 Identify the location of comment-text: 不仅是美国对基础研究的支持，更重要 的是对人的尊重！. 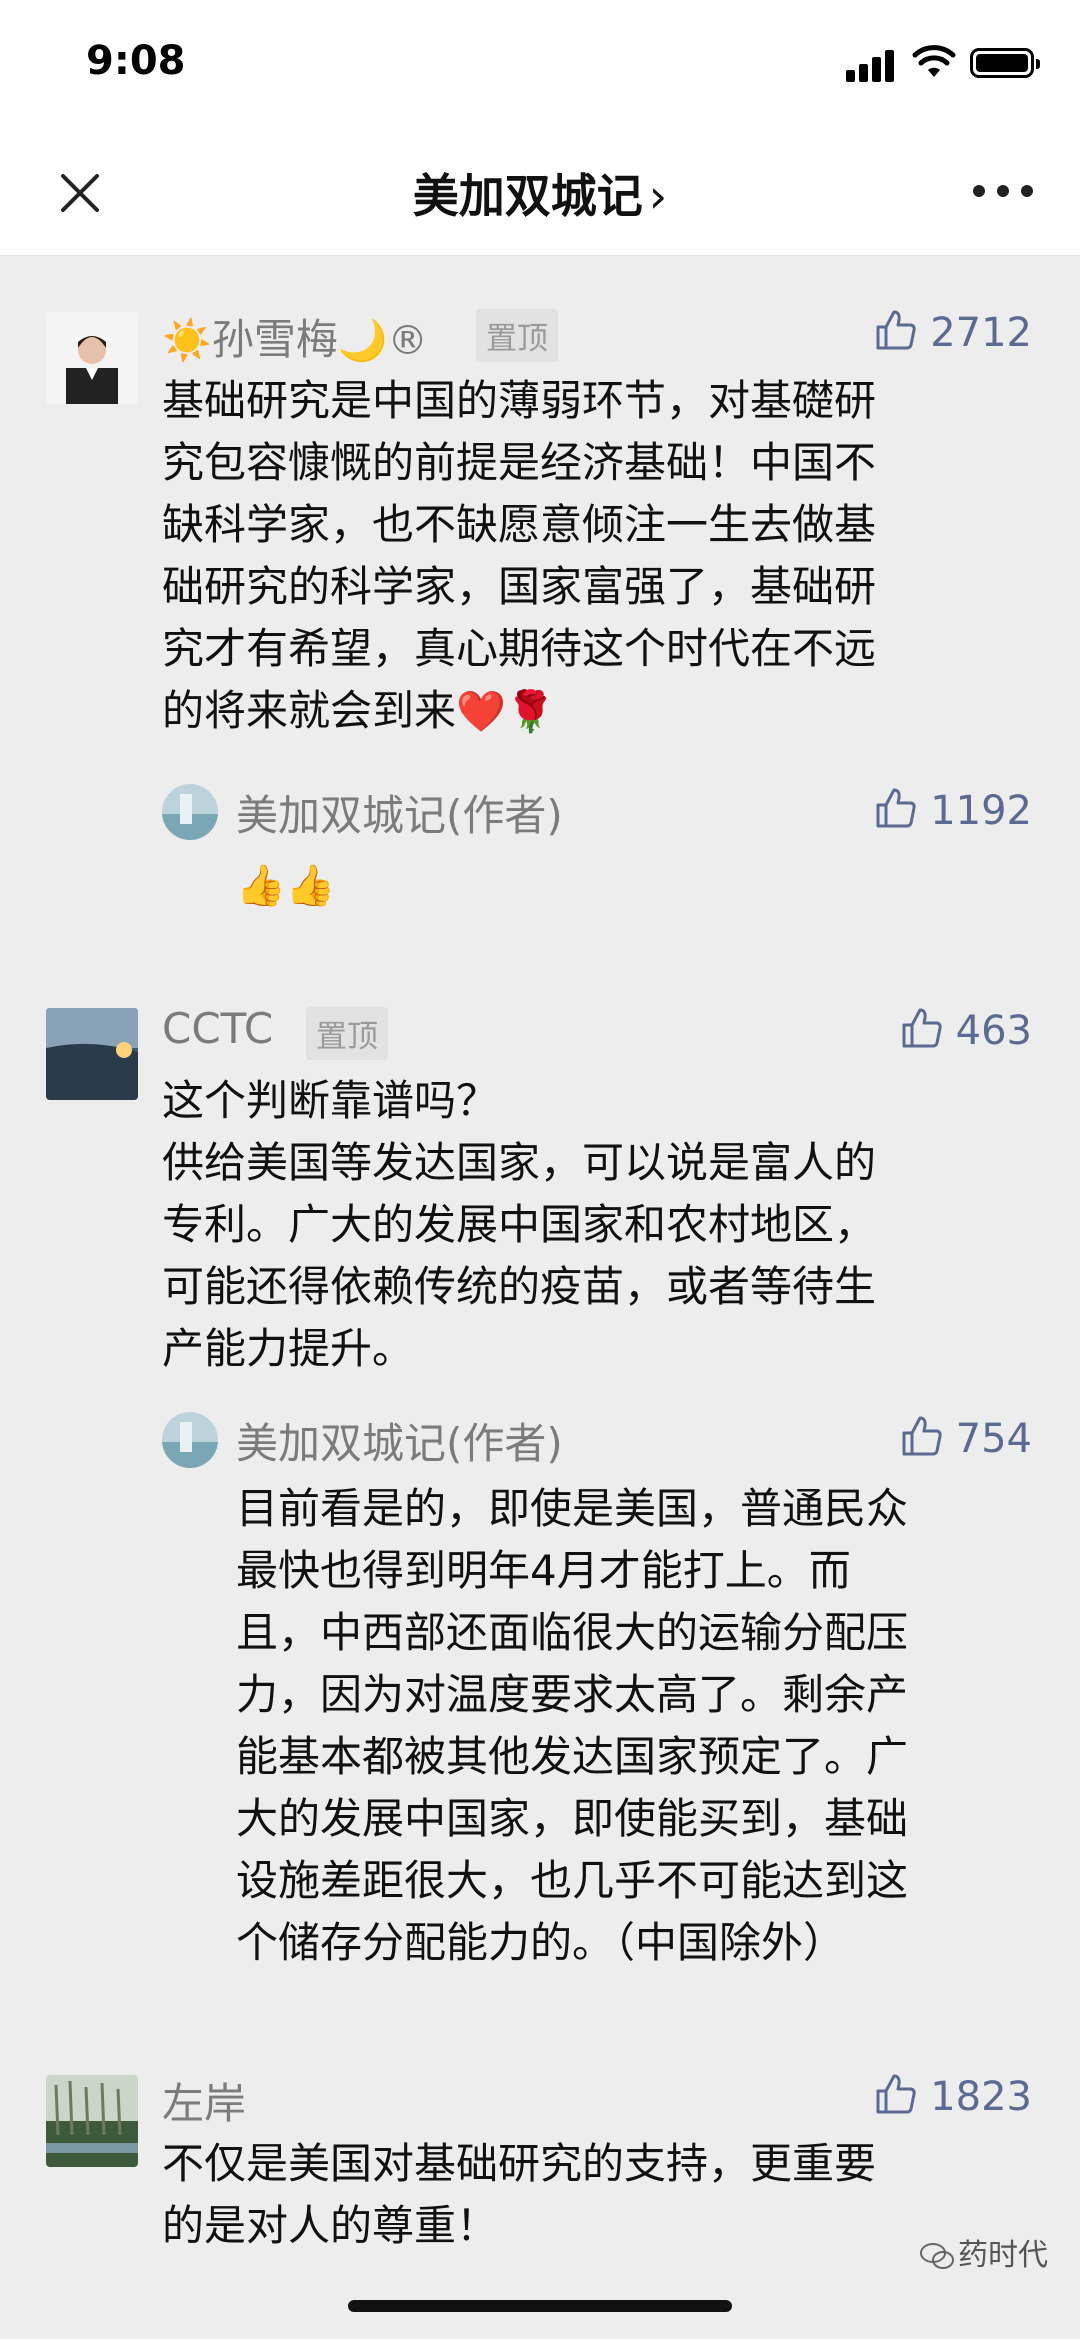
(519, 2195).